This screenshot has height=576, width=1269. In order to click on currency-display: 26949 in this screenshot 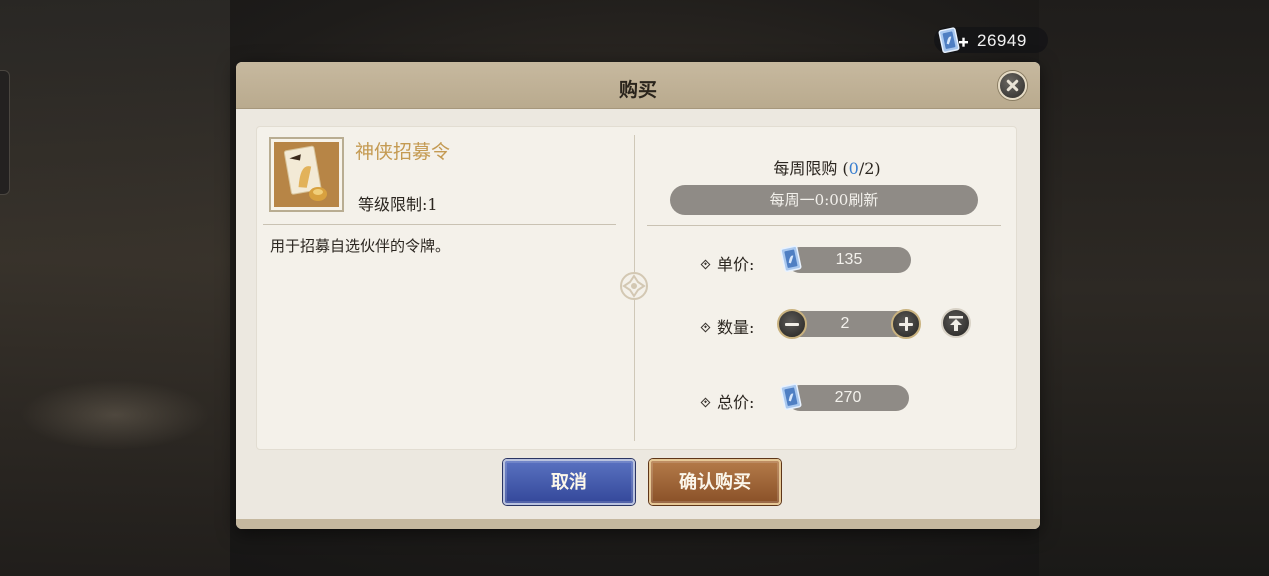, I will do `click(991, 40)`.